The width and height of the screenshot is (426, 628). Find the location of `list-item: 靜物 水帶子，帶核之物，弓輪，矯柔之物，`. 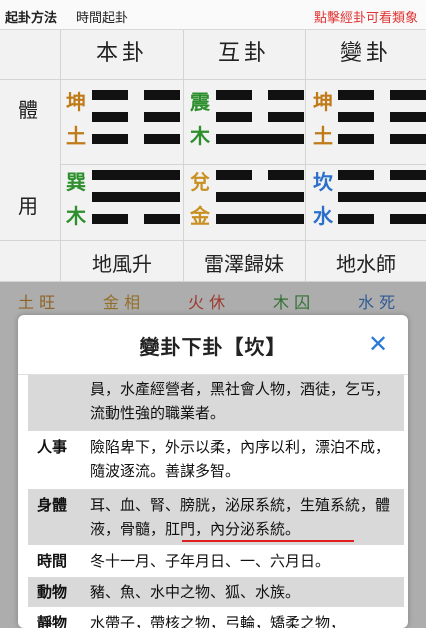

list-item: 靜物 水帶子，帶核之物，弓輪，矯柔之物， is located at coordinates (216, 618).